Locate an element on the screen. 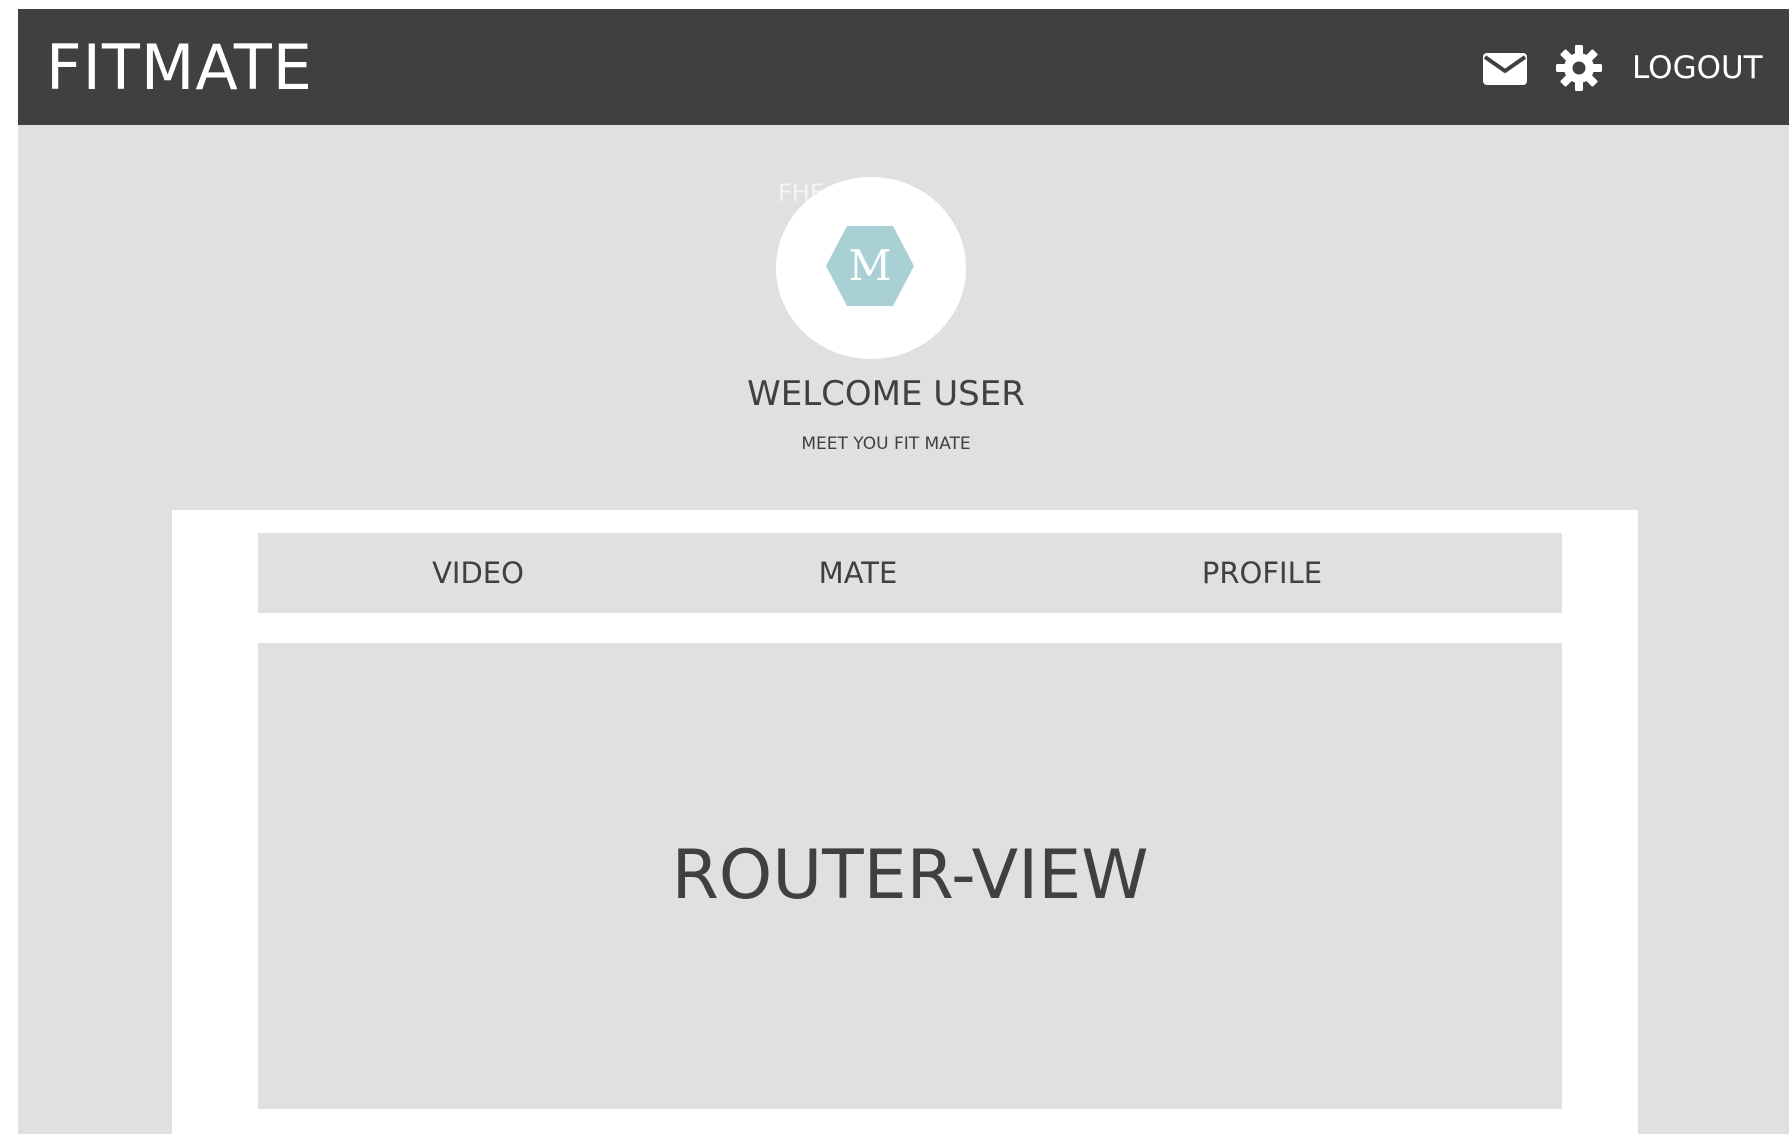  gear-icon is located at coordinates (1579, 68).